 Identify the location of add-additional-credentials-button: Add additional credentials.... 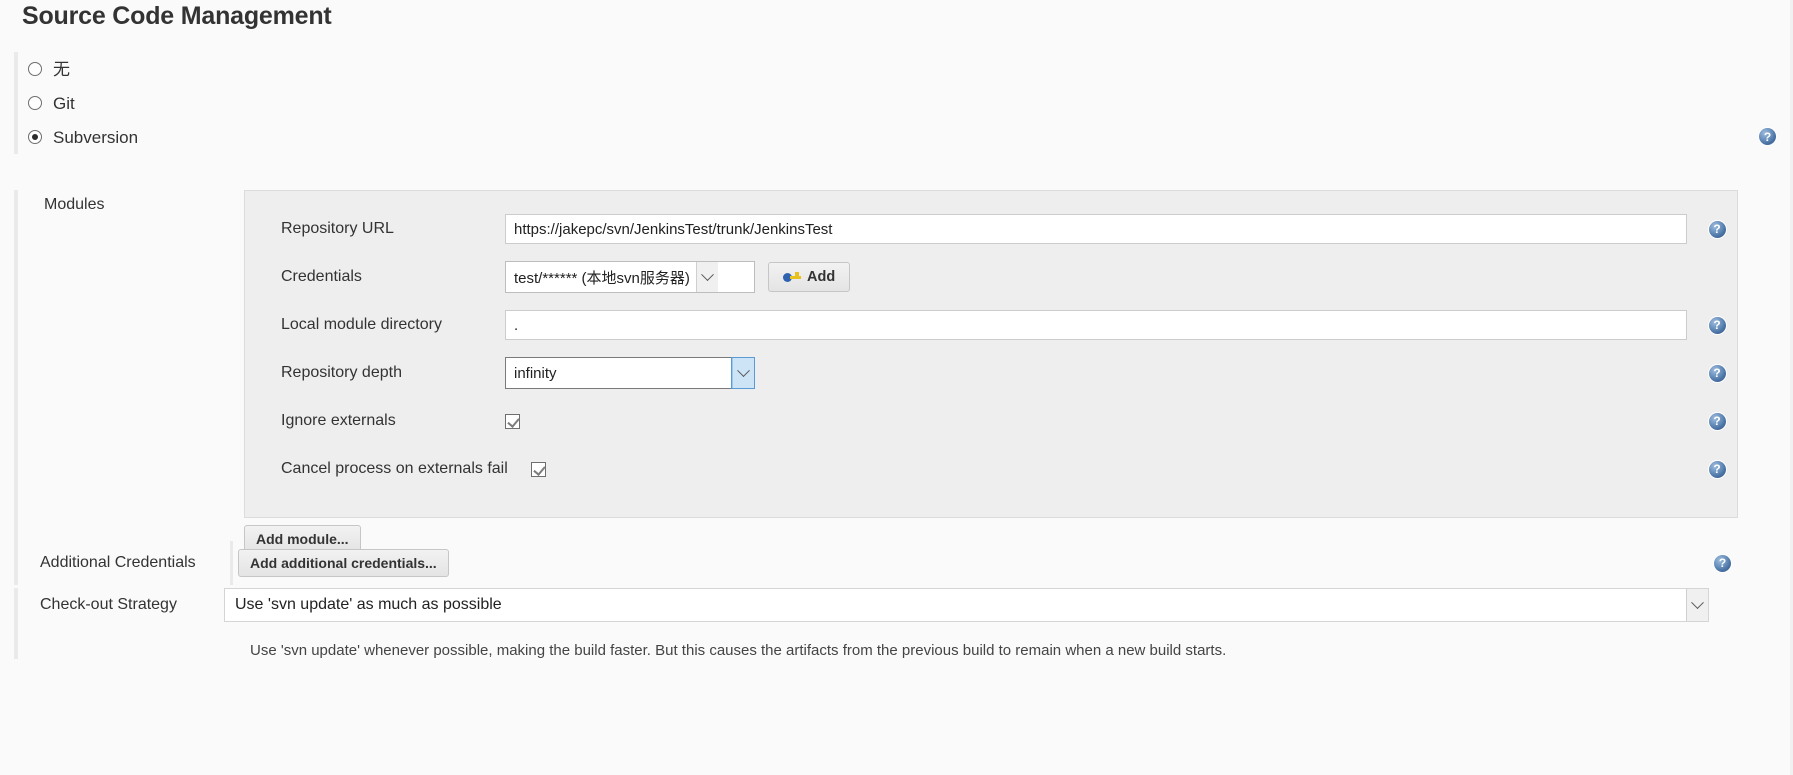
(343, 563).